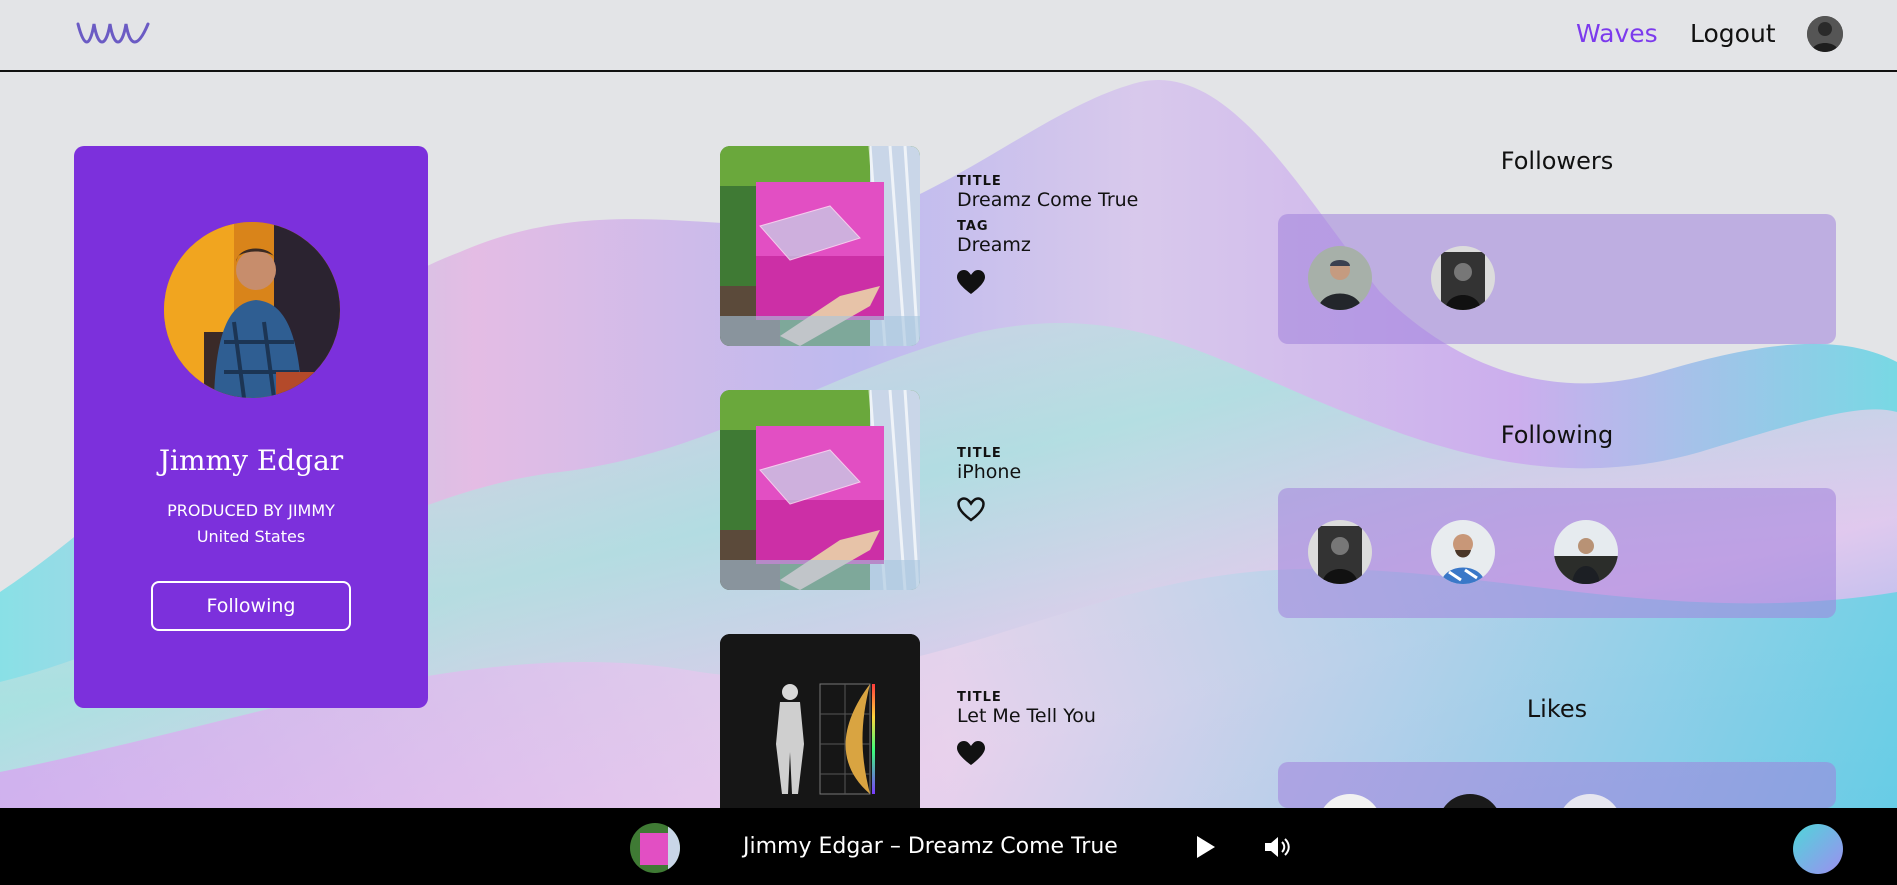 The image size is (1897, 885). I want to click on tag-label: TAG, so click(973, 226).